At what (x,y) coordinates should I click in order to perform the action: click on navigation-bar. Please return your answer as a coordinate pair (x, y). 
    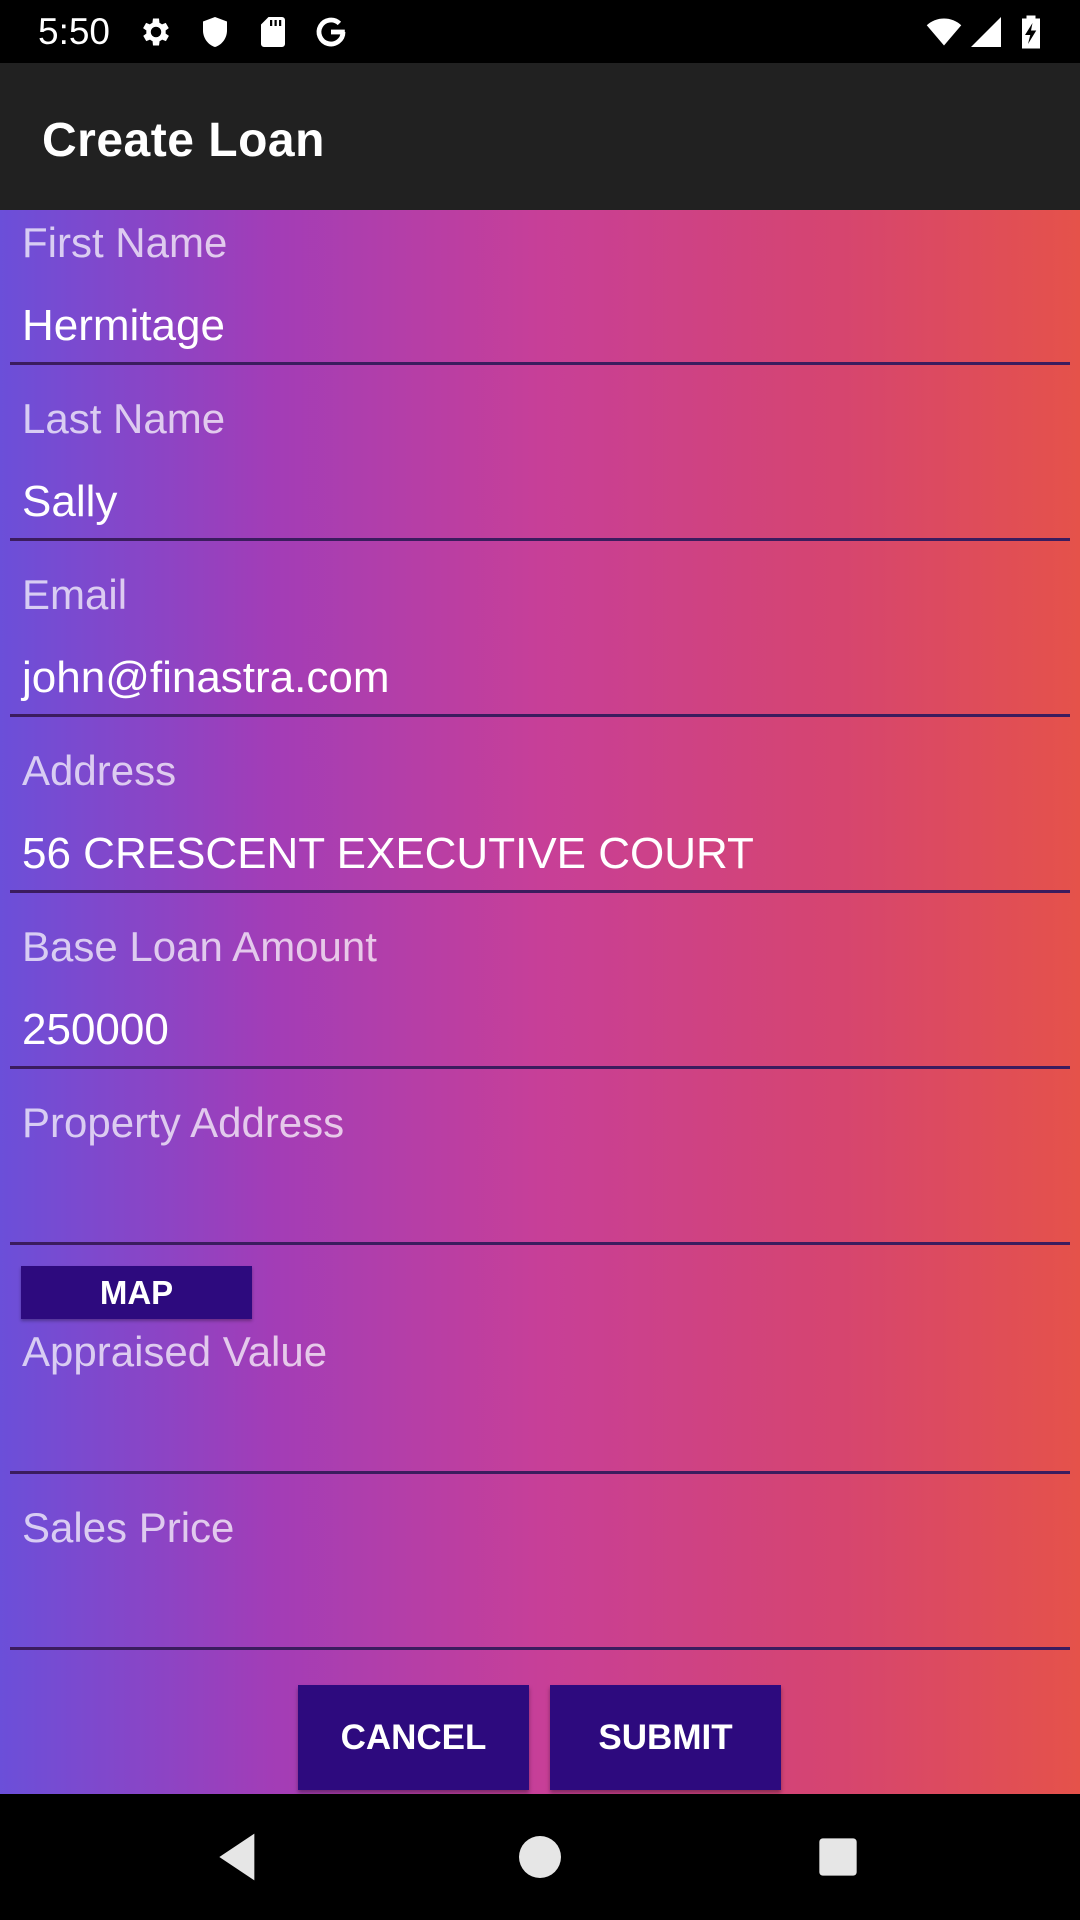
    Looking at the image, I should click on (540, 1857).